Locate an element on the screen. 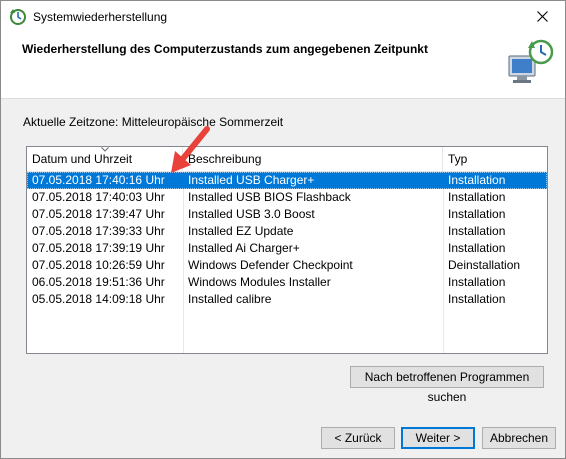 Image resolution: width=566 pixels, height=459 pixels. next-button: Weiter > is located at coordinates (438, 438).